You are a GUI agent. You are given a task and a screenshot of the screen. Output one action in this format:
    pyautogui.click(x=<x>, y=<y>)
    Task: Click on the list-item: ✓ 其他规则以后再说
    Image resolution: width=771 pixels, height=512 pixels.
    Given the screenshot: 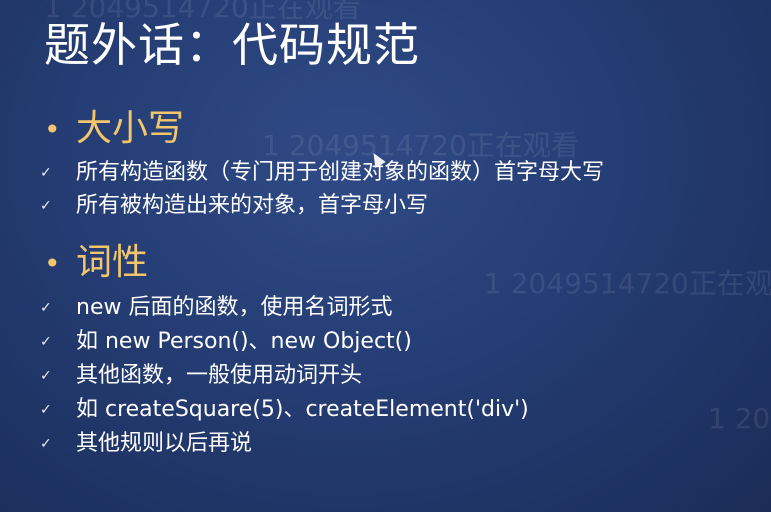 What is the action you would take?
    pyautogui.click(x=146, y=441)
    